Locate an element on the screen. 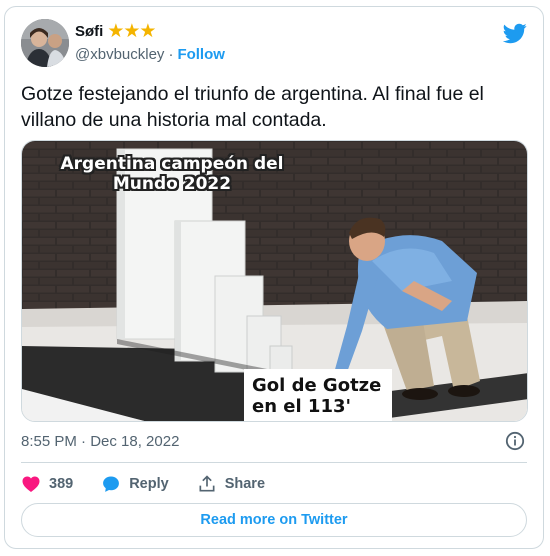  heart-icon is located at coordinates (31, 484).